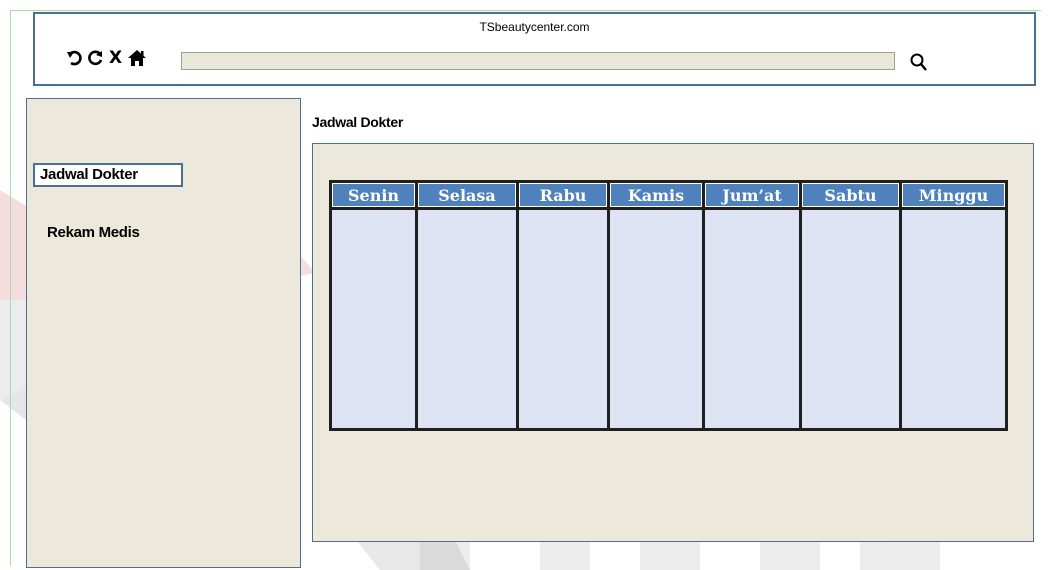  Describe the element at coordinates (563, 319) in the screenshot. I see `schedule-cell-rabu` at that location.